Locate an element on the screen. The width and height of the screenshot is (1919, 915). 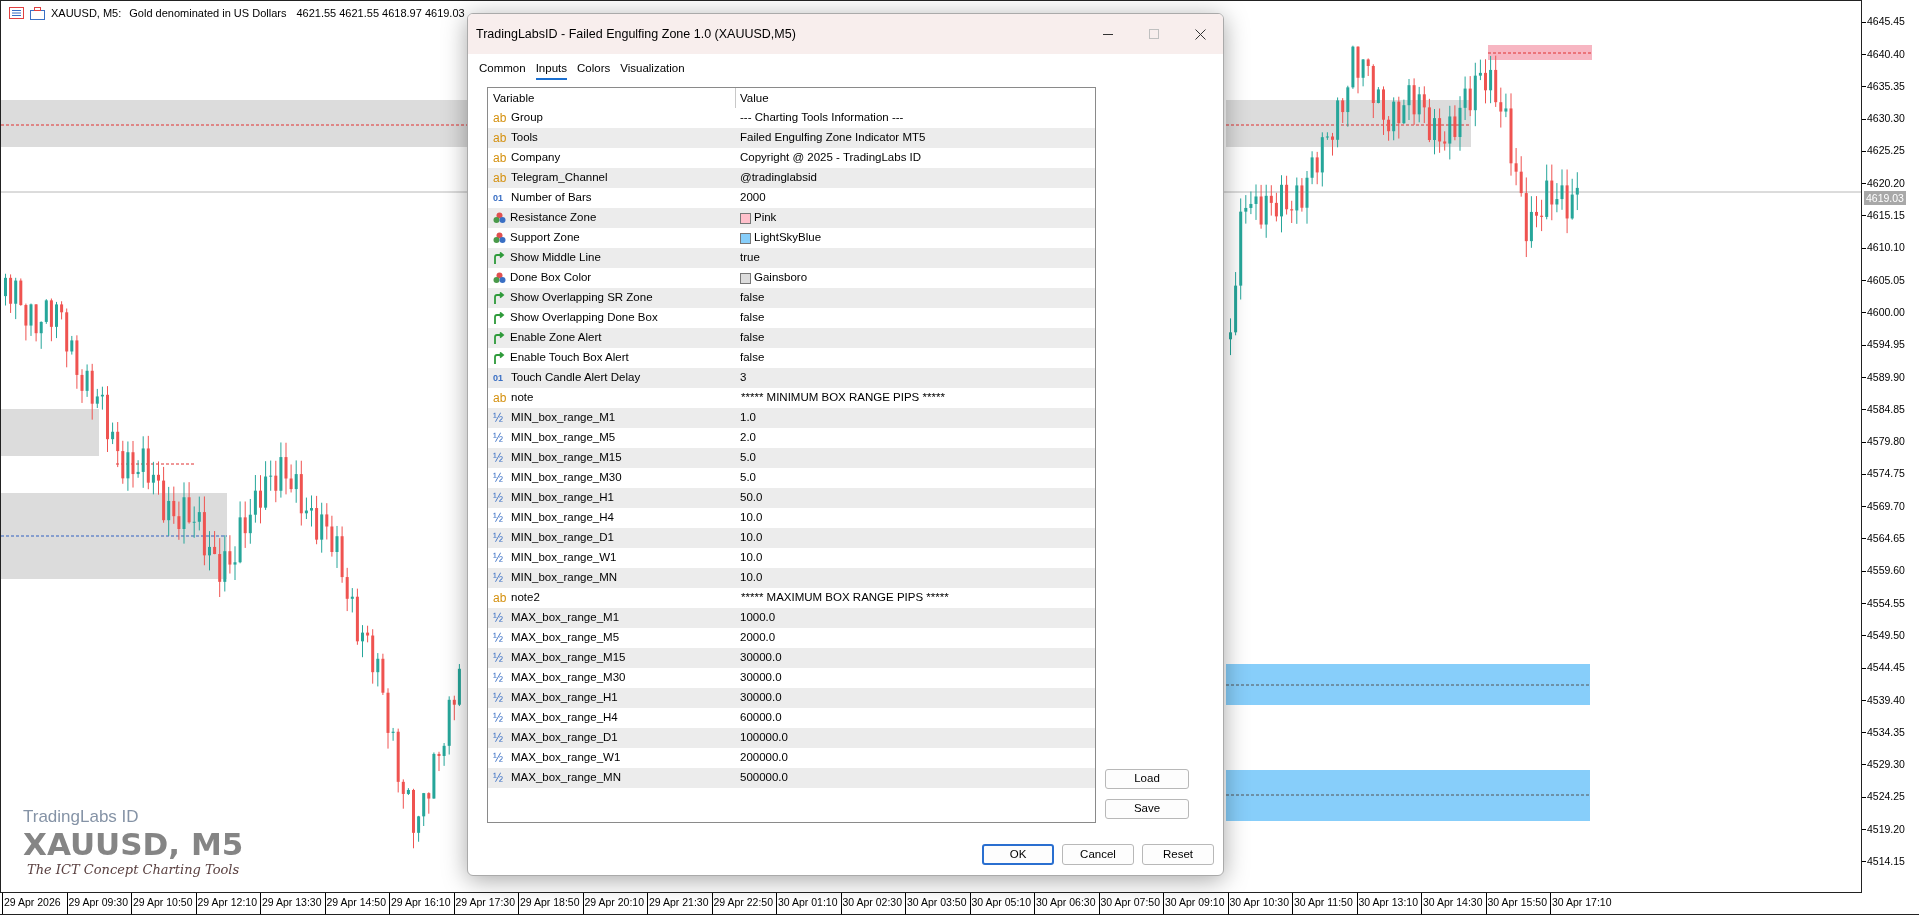
variable-value: 2000.0 is located at coordinates (758, 638).